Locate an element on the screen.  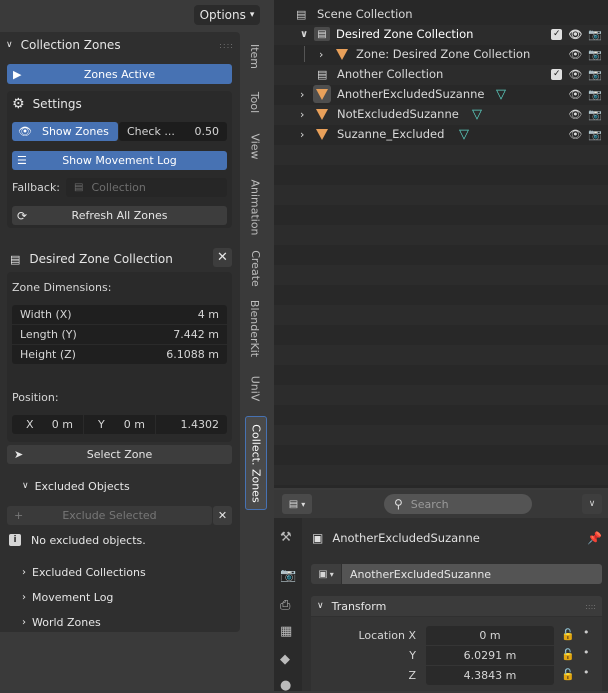
row-label: NotExcludedSuzanne is located at coordinates (398, 114).